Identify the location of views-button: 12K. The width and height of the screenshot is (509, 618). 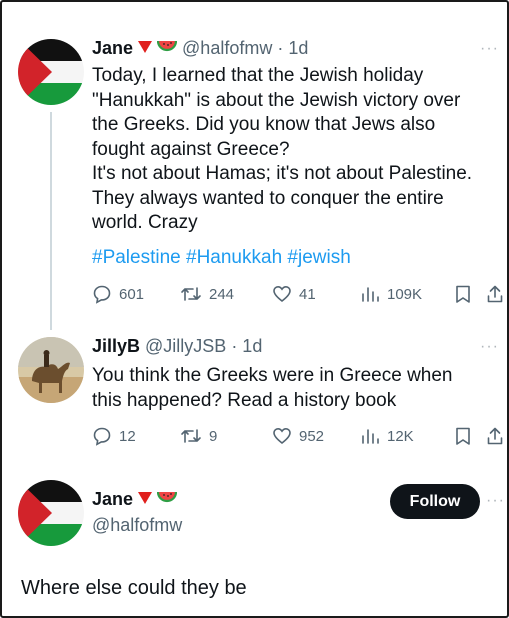
(387, 436).